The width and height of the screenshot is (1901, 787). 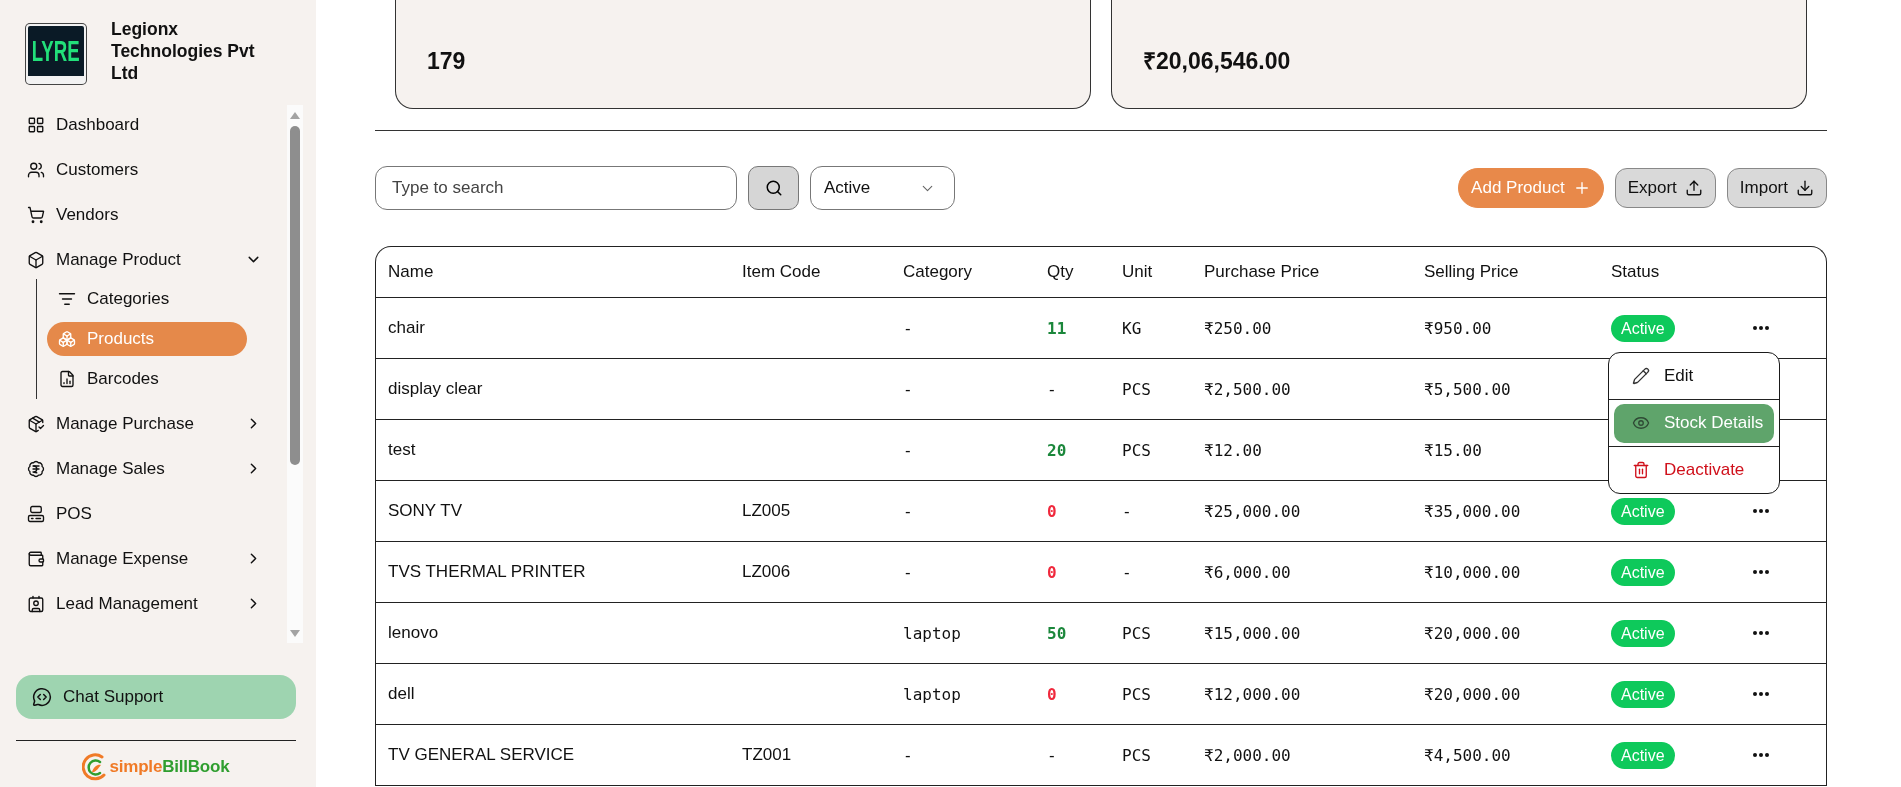 I want to click on download-icon, so click(x=1805, y=188).